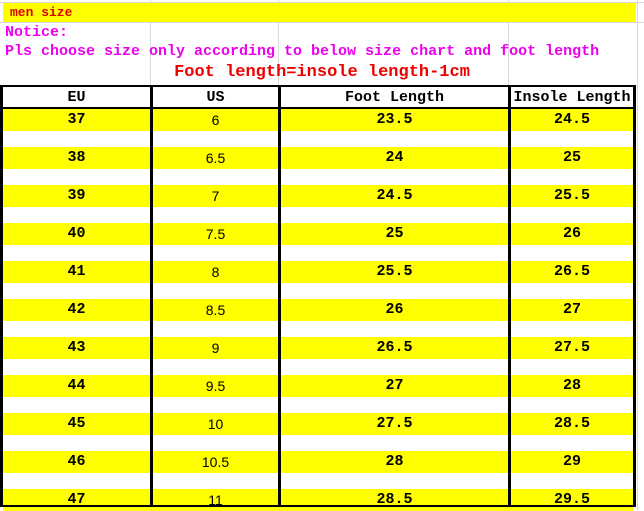 The width and height of the screenshot is (644, 511). Describe the element at coordinates (215, 196) in the screenshot. I see `table-cell-us: 7` at that location.